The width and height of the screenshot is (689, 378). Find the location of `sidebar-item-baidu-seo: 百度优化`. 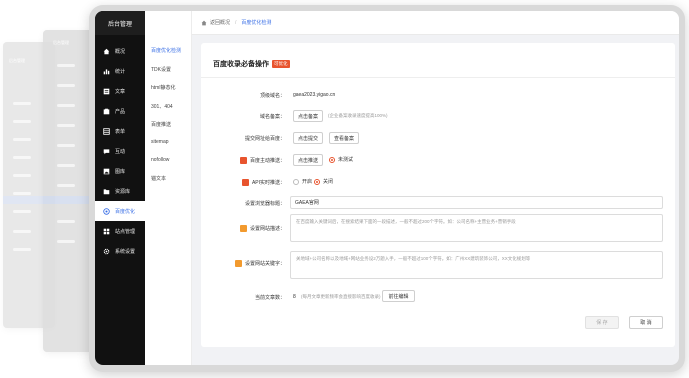

sidebar-item-baidu-seo: 百度优化 is located at coordinates (120, 211).